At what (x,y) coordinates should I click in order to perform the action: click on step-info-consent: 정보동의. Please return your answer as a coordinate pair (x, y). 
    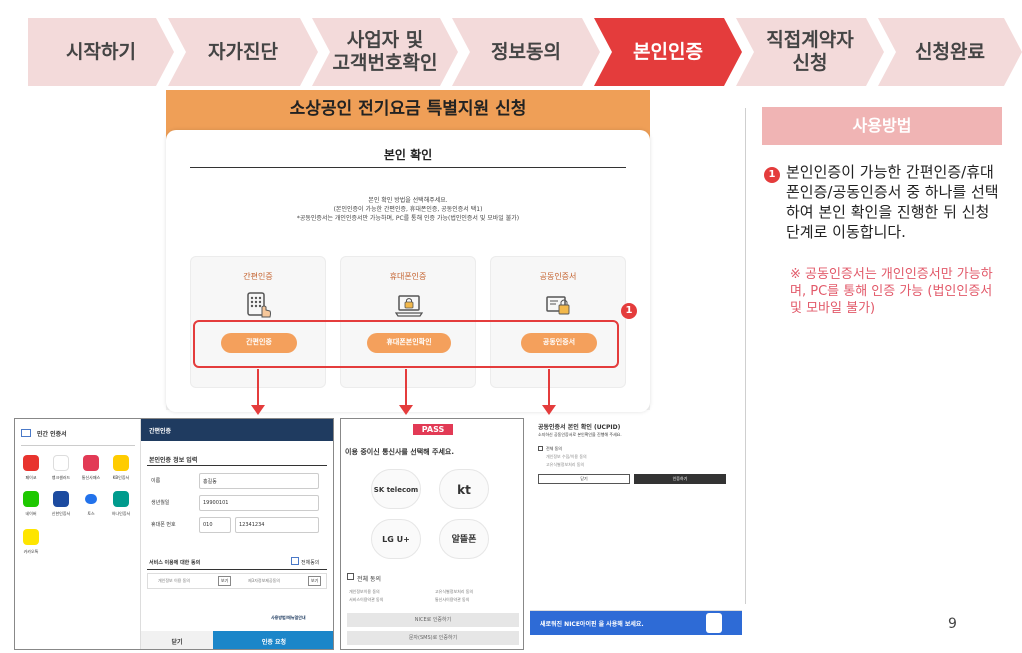
    Looking at the image, I should click on (526, 52).